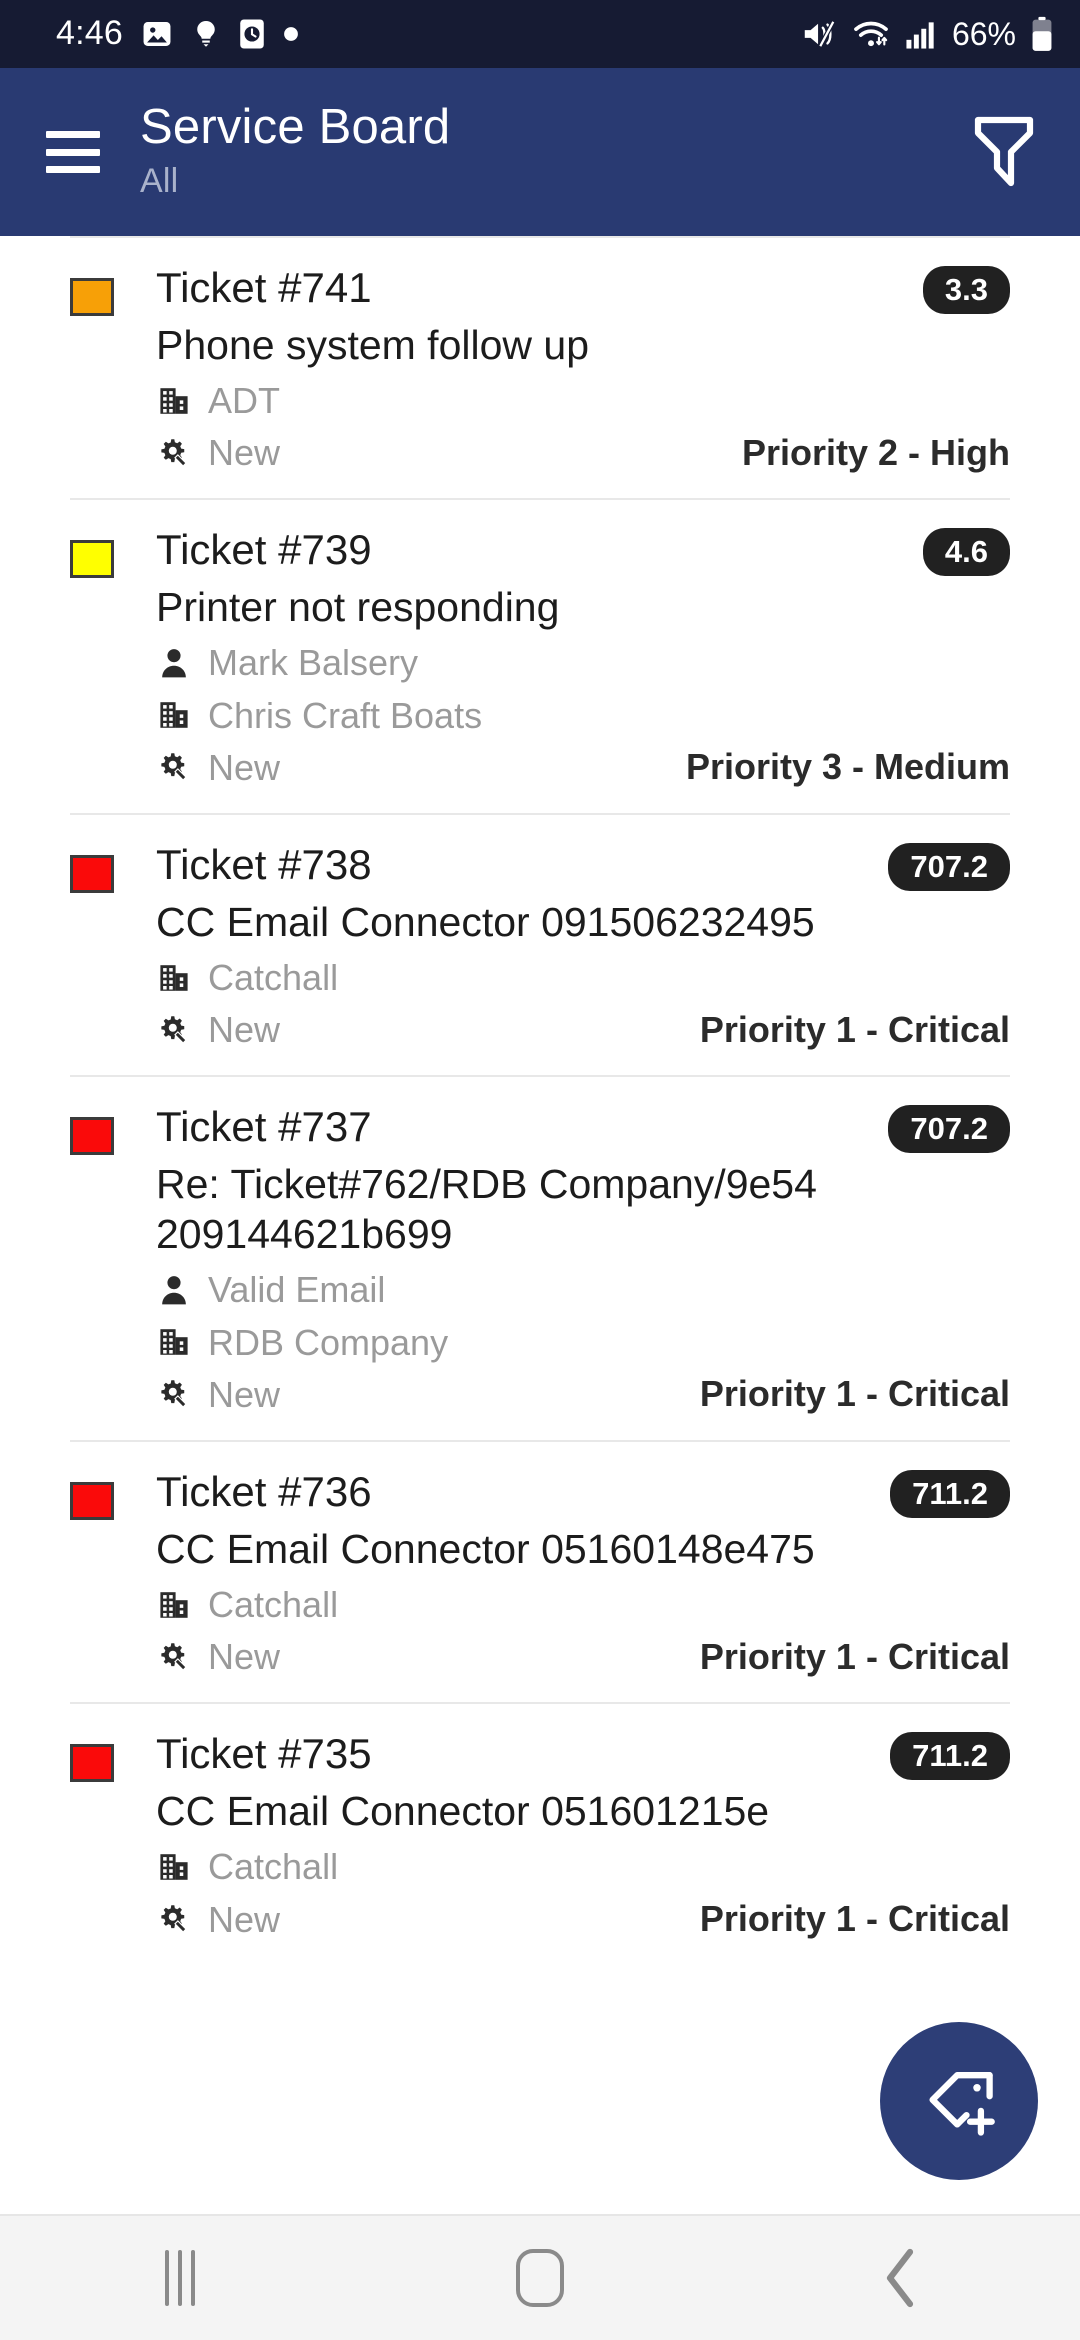 This screenshot has height=2340, width=1080. What do you see at coordinates (485, 1548) in the screenshot?
I see `ticket-summary: CC Email Connector 05160148e475` at bounding box center [485, 1548].